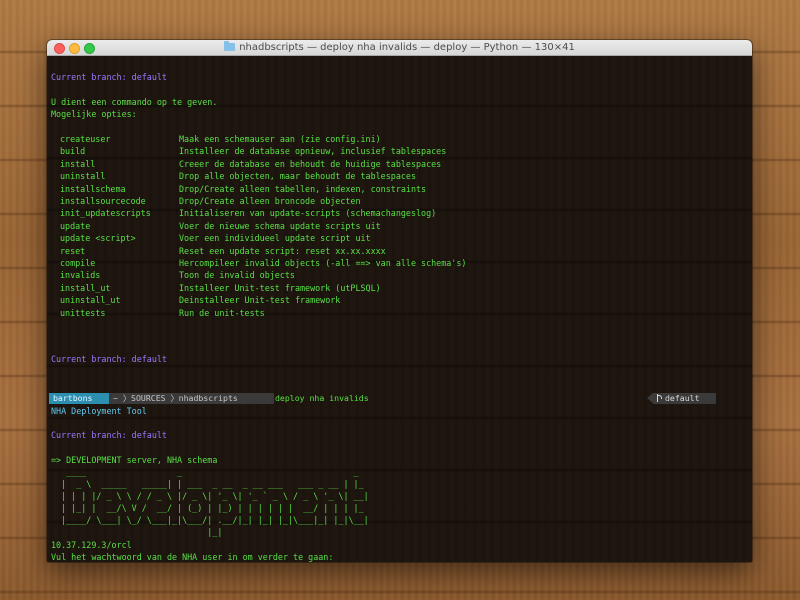  What do you see at coordinates (73, 250) in the screenshot?
I see `option-name: reset` at bounding box center [73, 250].